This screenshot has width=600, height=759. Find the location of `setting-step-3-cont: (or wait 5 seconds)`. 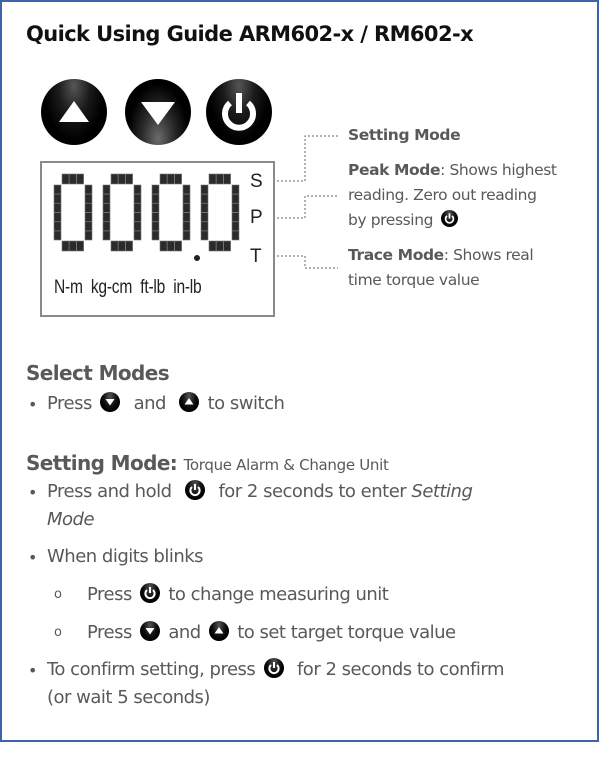

setting-step-3-cont: (or wait 5 seconds) is located at coordinates (128, 697).